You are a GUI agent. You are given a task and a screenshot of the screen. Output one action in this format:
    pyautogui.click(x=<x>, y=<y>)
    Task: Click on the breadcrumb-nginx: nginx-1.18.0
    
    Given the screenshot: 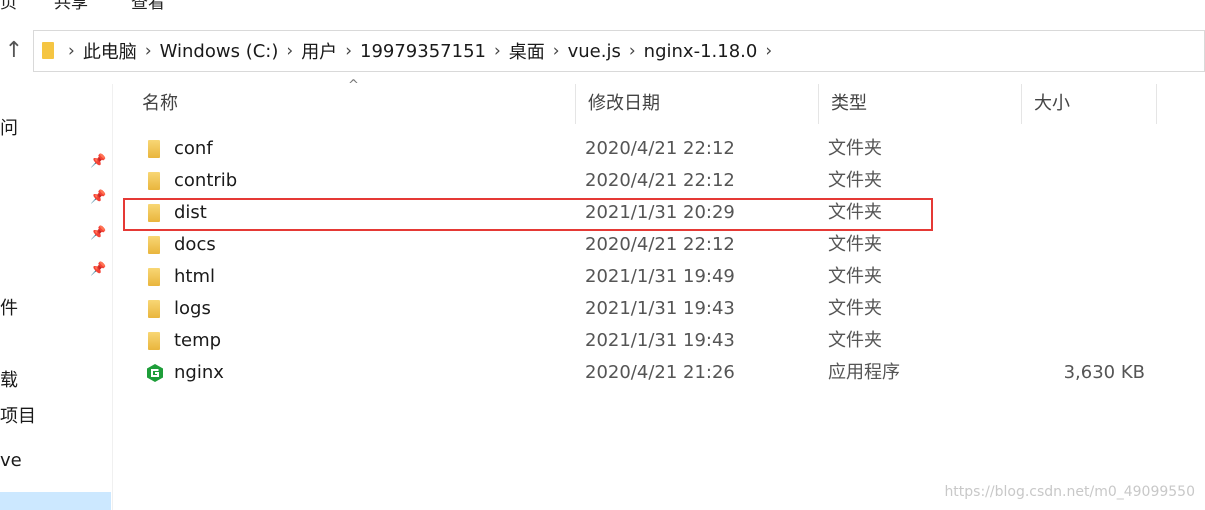 What is the action you would take?
    pyautogui.click(x=701, y=51)
    